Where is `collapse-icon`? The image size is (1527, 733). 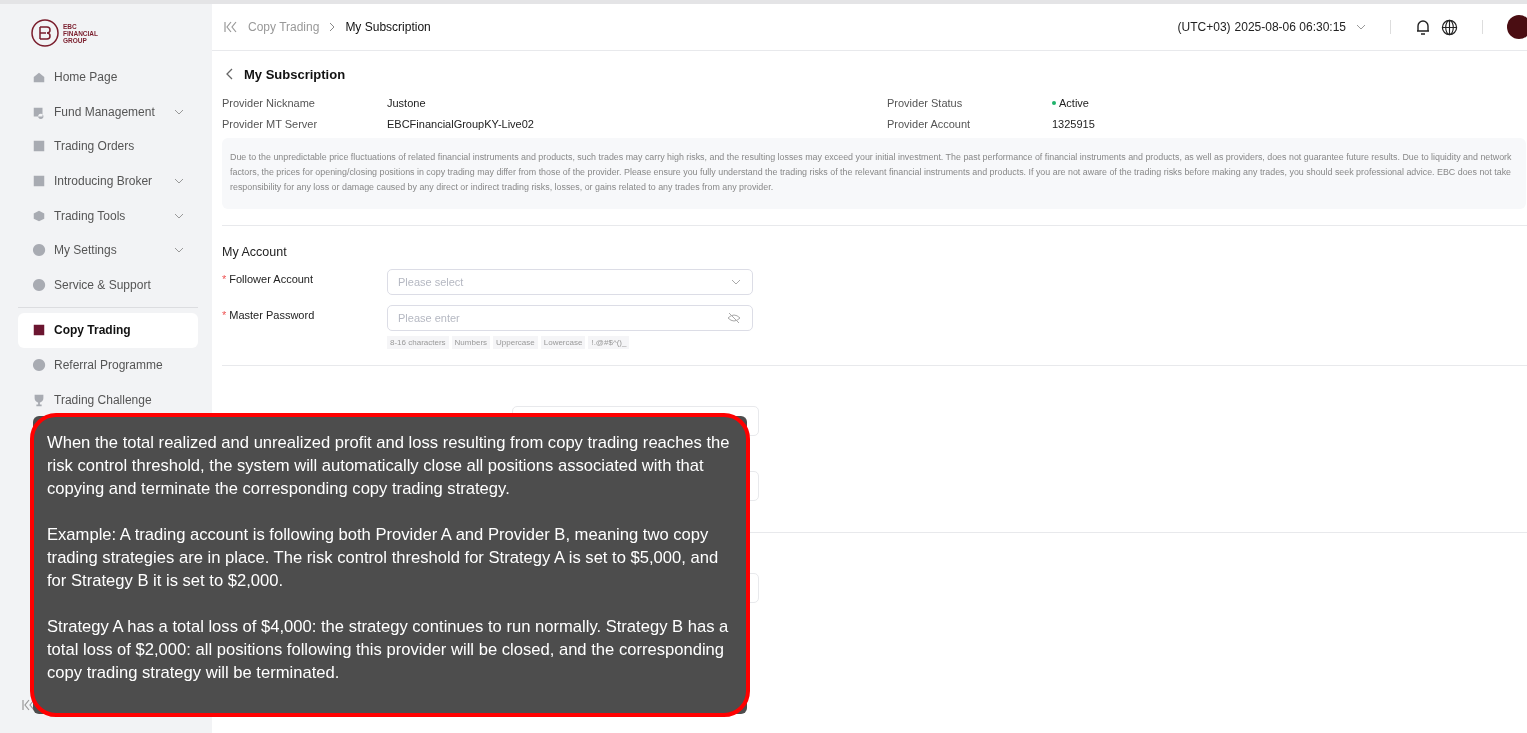 collapse-icon is located at coordinates (29, 705).